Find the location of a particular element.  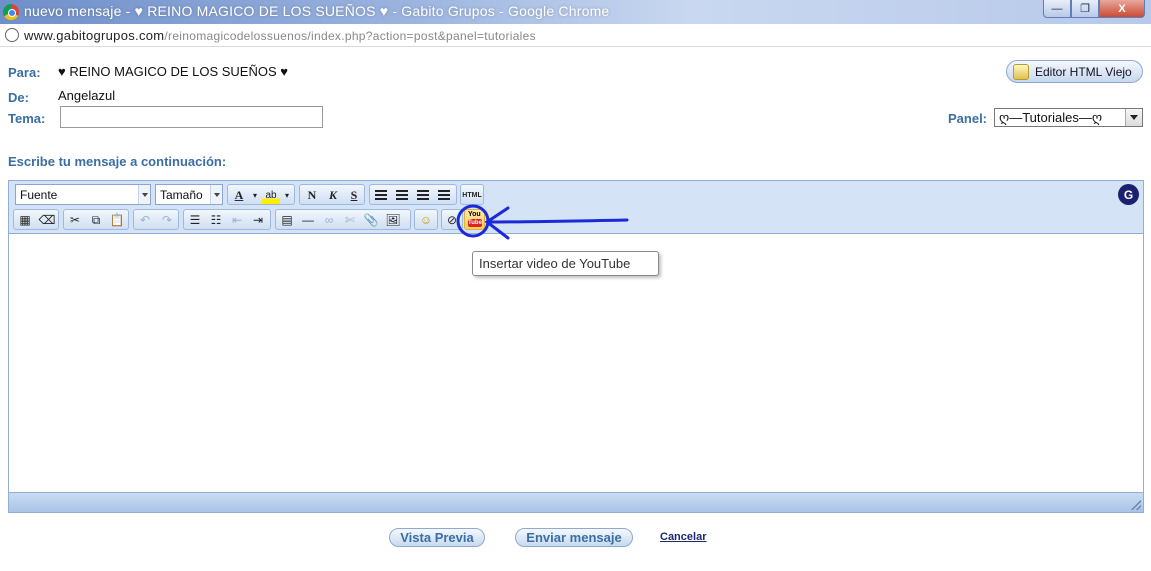

justify-button is located at coordinates (444, 195).